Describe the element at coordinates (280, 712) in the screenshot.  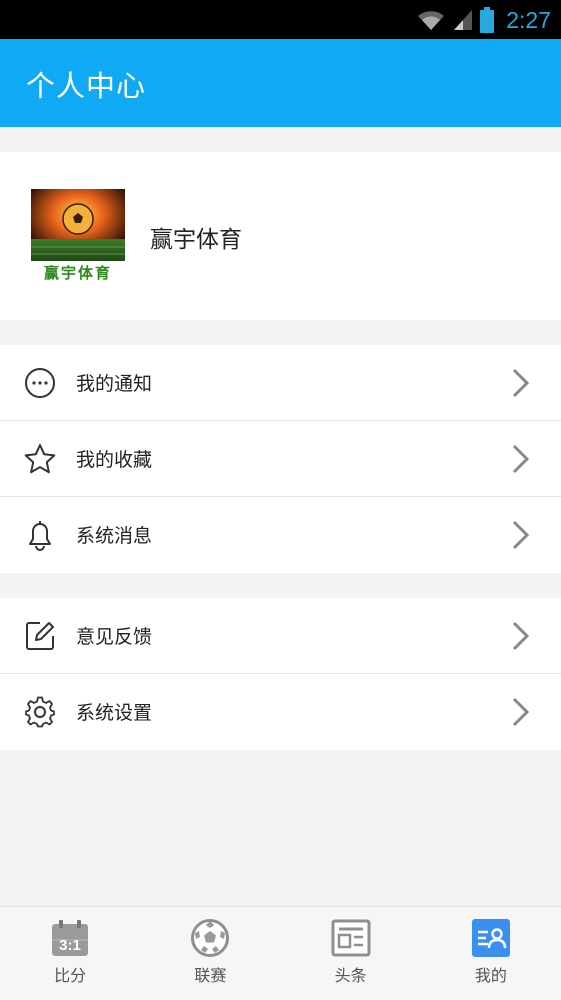
I see `menu-item-settings: 系统设置` at that location.